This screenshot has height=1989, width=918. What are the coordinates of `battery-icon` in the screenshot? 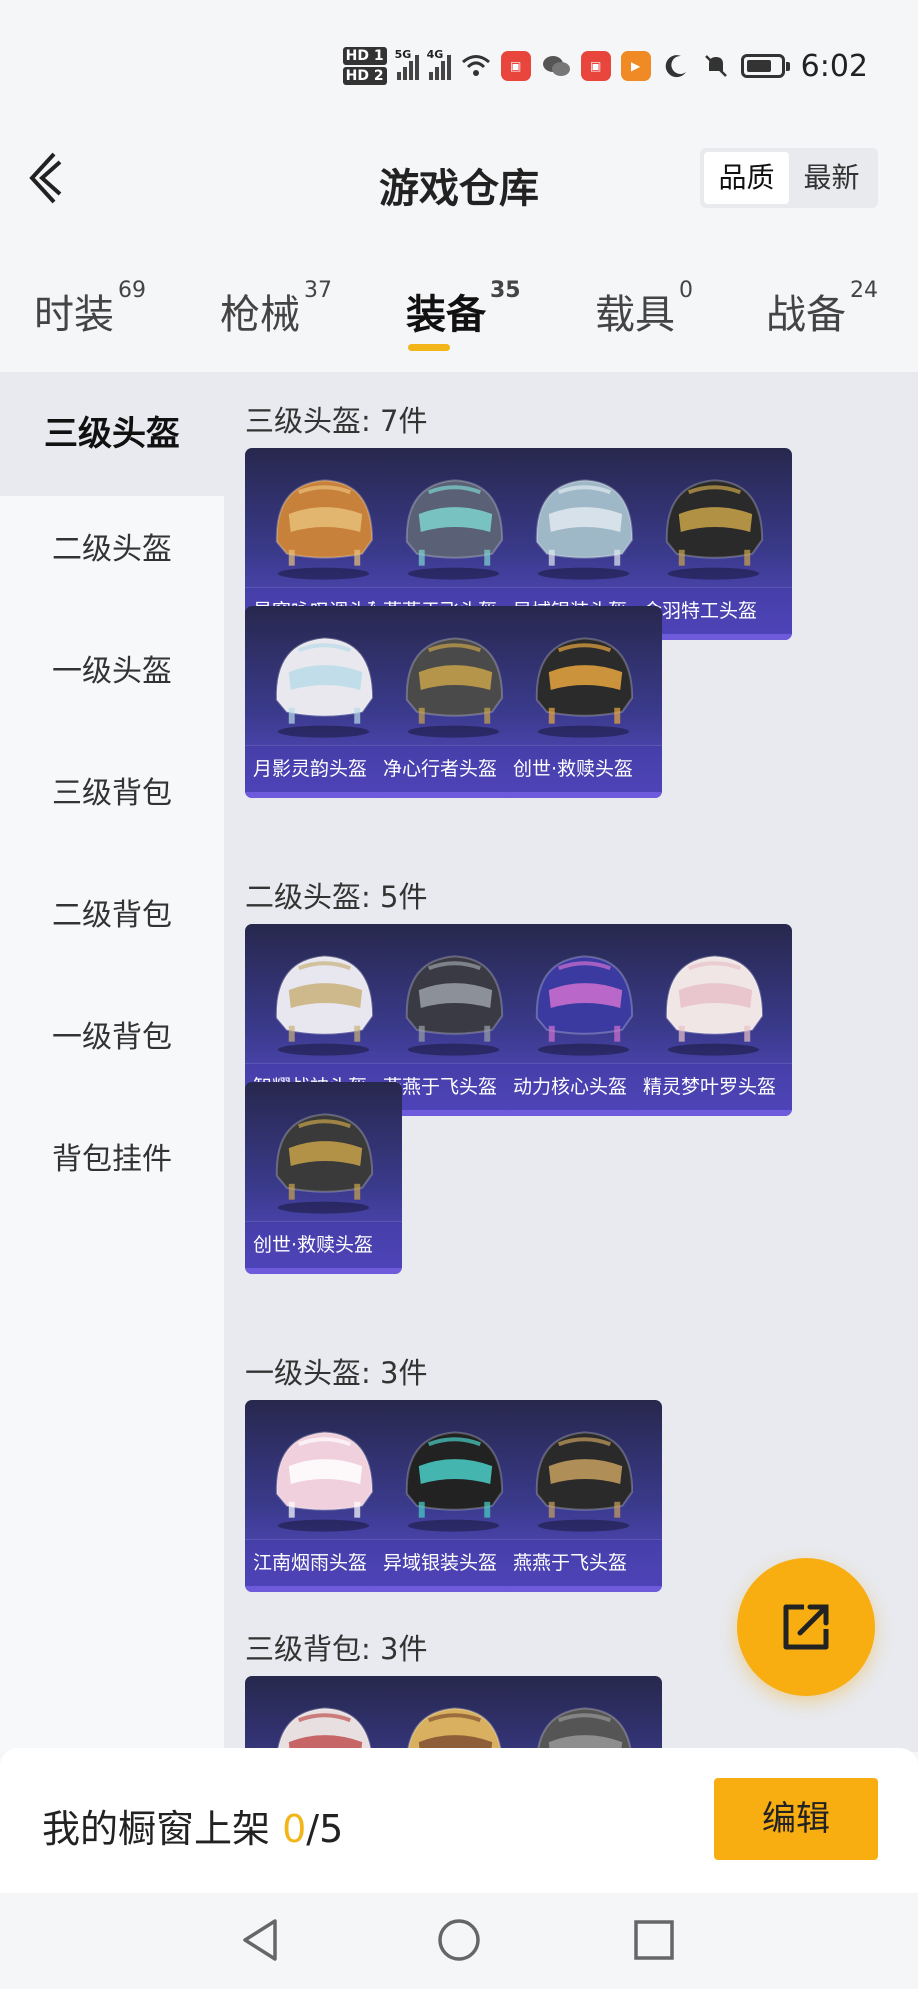 It's located at (765, 66).